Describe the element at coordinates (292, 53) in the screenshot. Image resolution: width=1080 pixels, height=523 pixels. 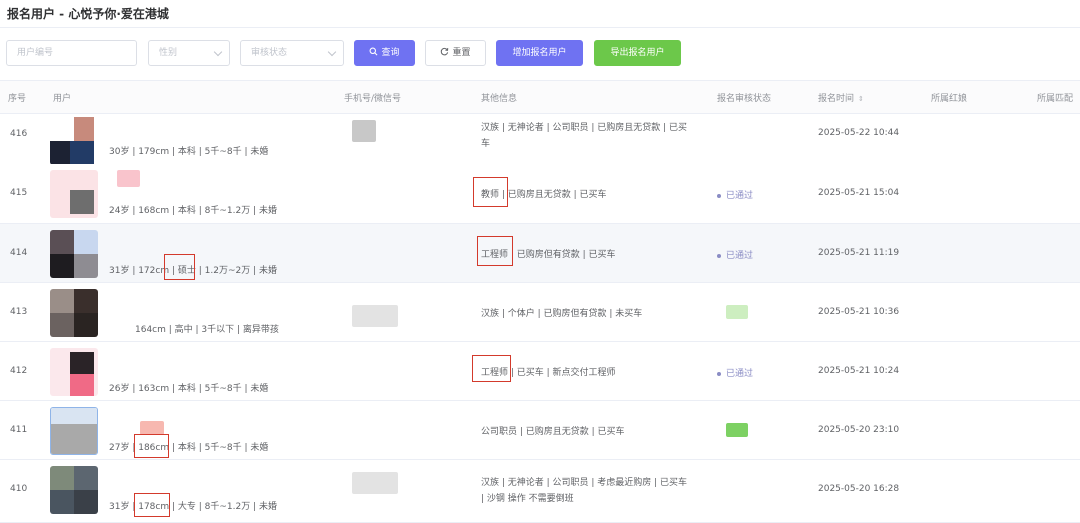
I see `review-status-select: 审核状态` at that location.